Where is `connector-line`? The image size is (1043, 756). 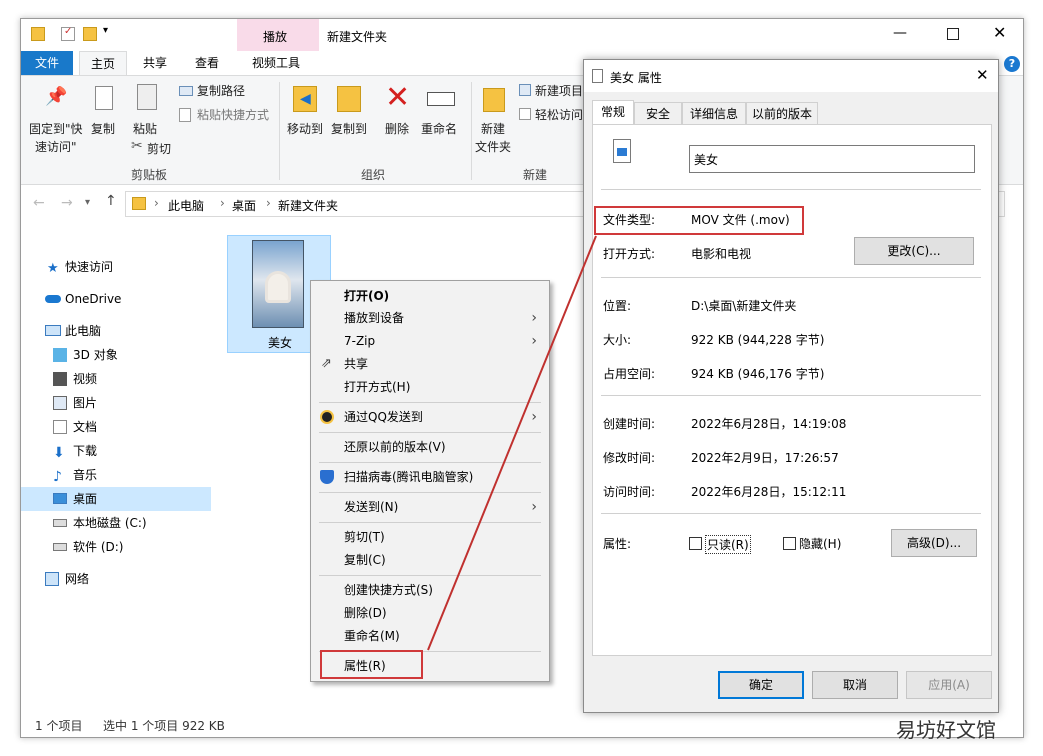
connector-line is located at coordinates (512, 443).